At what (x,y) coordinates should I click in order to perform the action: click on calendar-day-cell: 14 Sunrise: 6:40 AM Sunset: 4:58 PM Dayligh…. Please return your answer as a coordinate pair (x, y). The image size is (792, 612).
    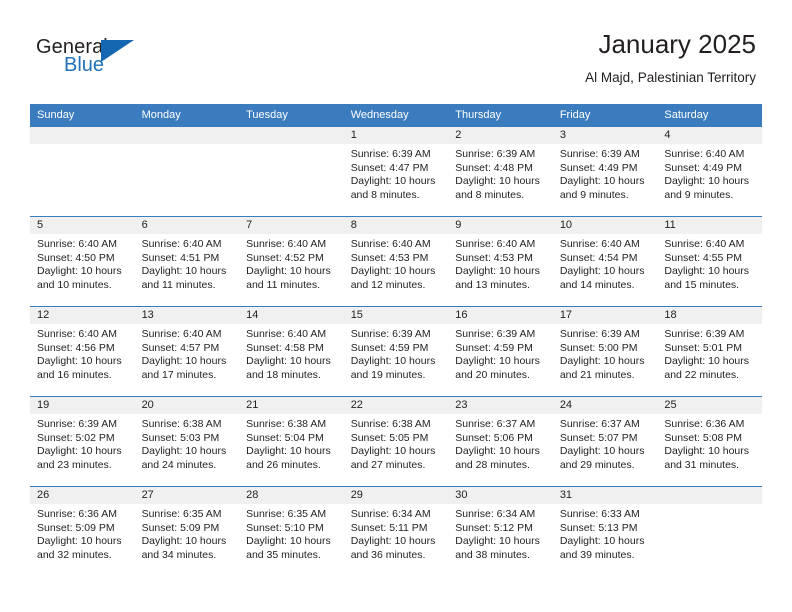
    Looking at the image, I should click on (291, 351).